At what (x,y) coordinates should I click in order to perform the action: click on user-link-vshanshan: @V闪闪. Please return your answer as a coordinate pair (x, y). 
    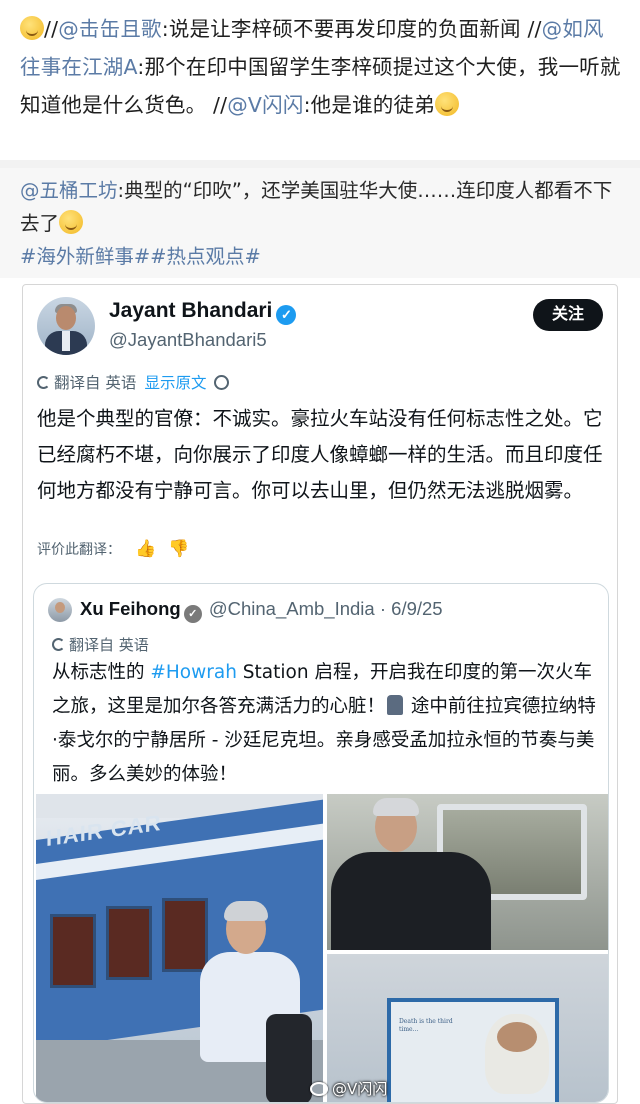
    Looking at the image, I should click on (265, 105).